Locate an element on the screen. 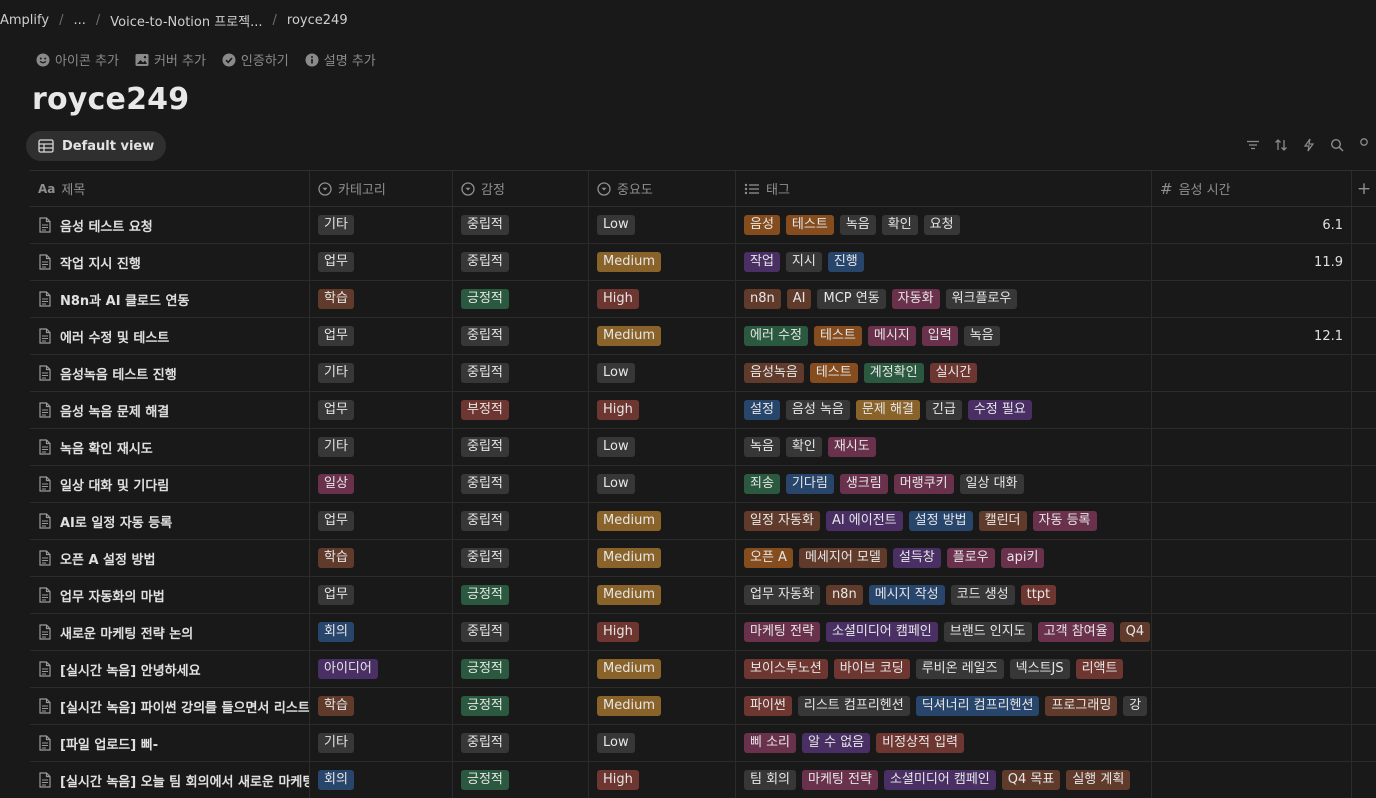 The height and width of the screenshot is (798, 1376). breadcrumb-item-workspace: Amplify is located at coordinates (26, 20).